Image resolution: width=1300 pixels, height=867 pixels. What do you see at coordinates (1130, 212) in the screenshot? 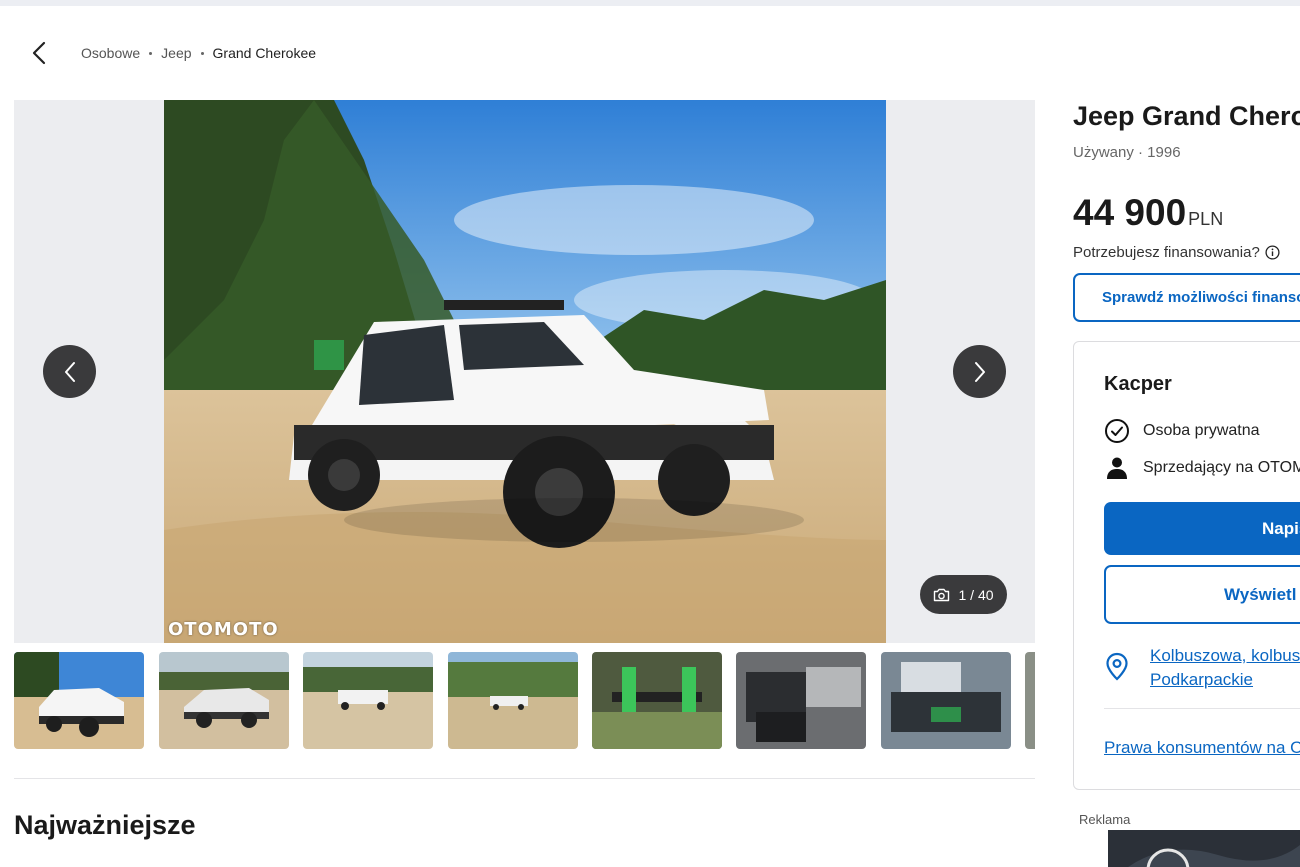
I see `price-amount: 44 900` at bounding box center [1130, 212].